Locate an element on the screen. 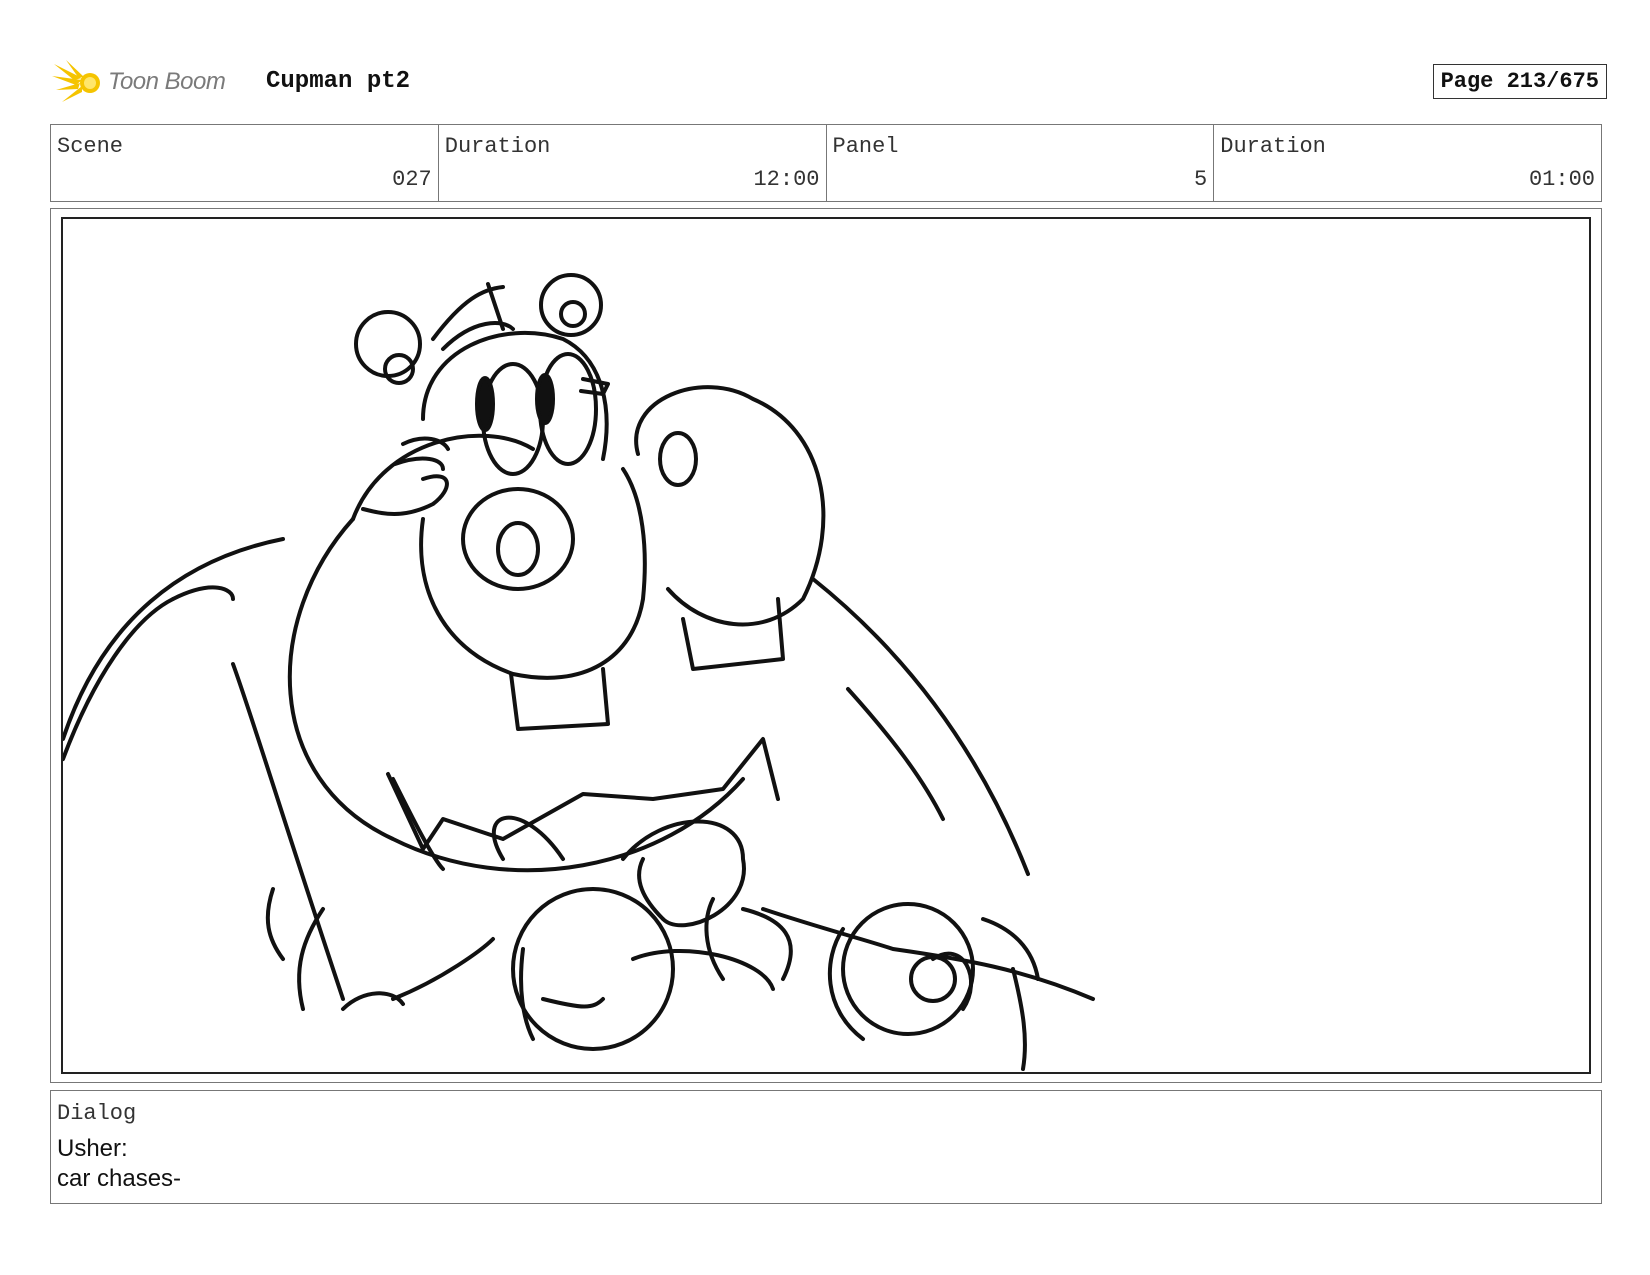 Image resolution: width=1650 pixels, height=1275 pixels. dialog-line-1: Usher: is located at coordinates (92, 1148).